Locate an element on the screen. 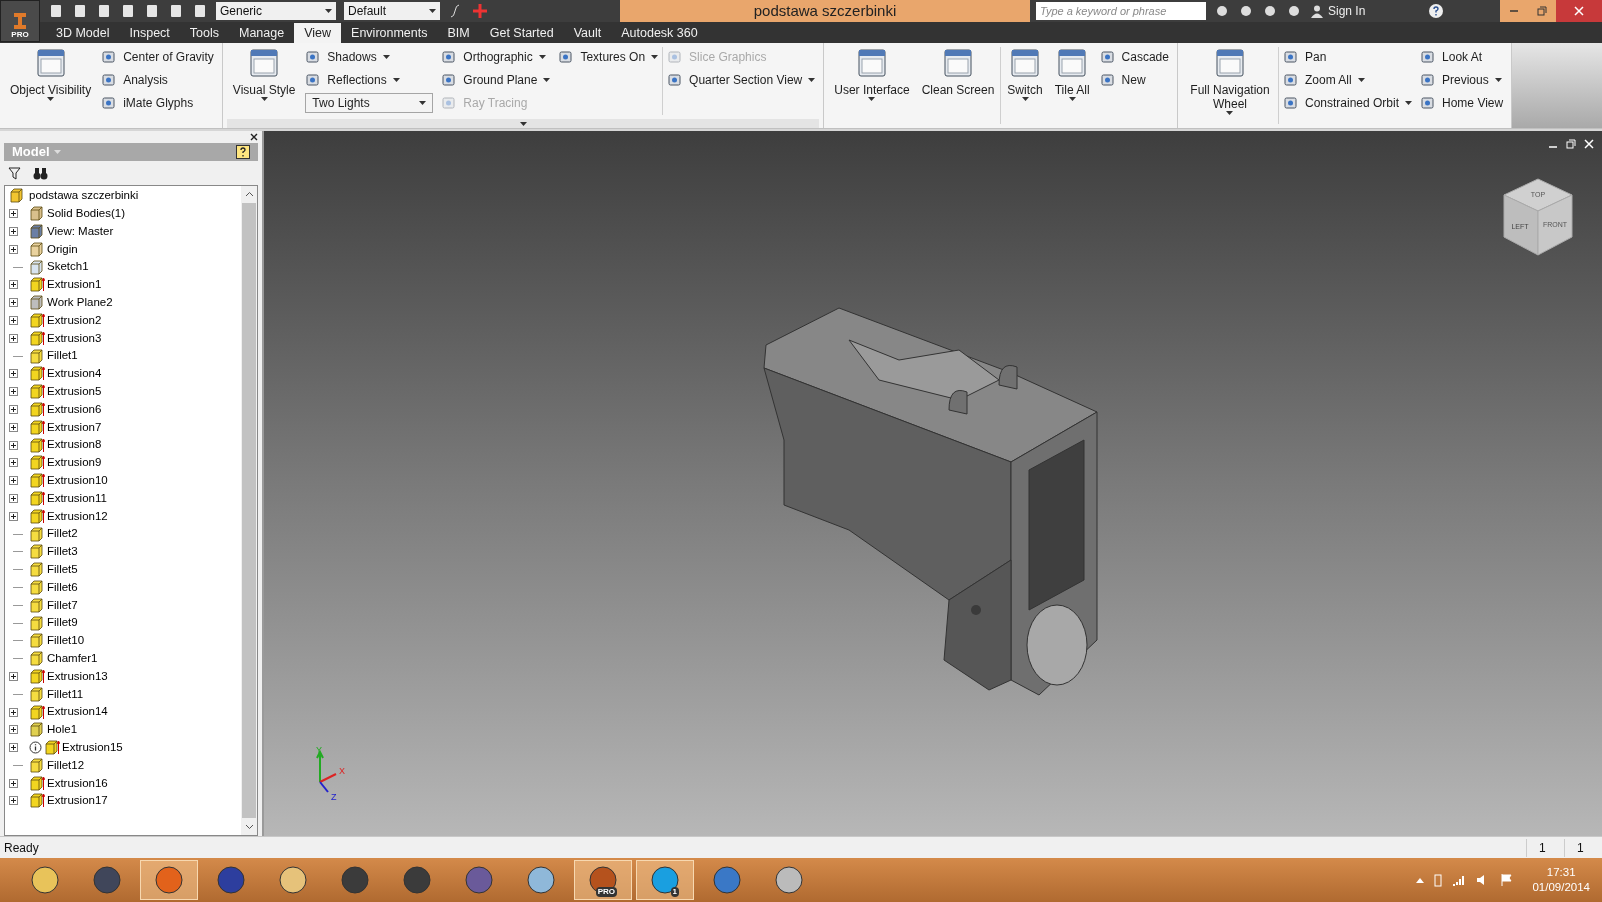  tray-arrow-icon is located at coordinates (1420, 880).